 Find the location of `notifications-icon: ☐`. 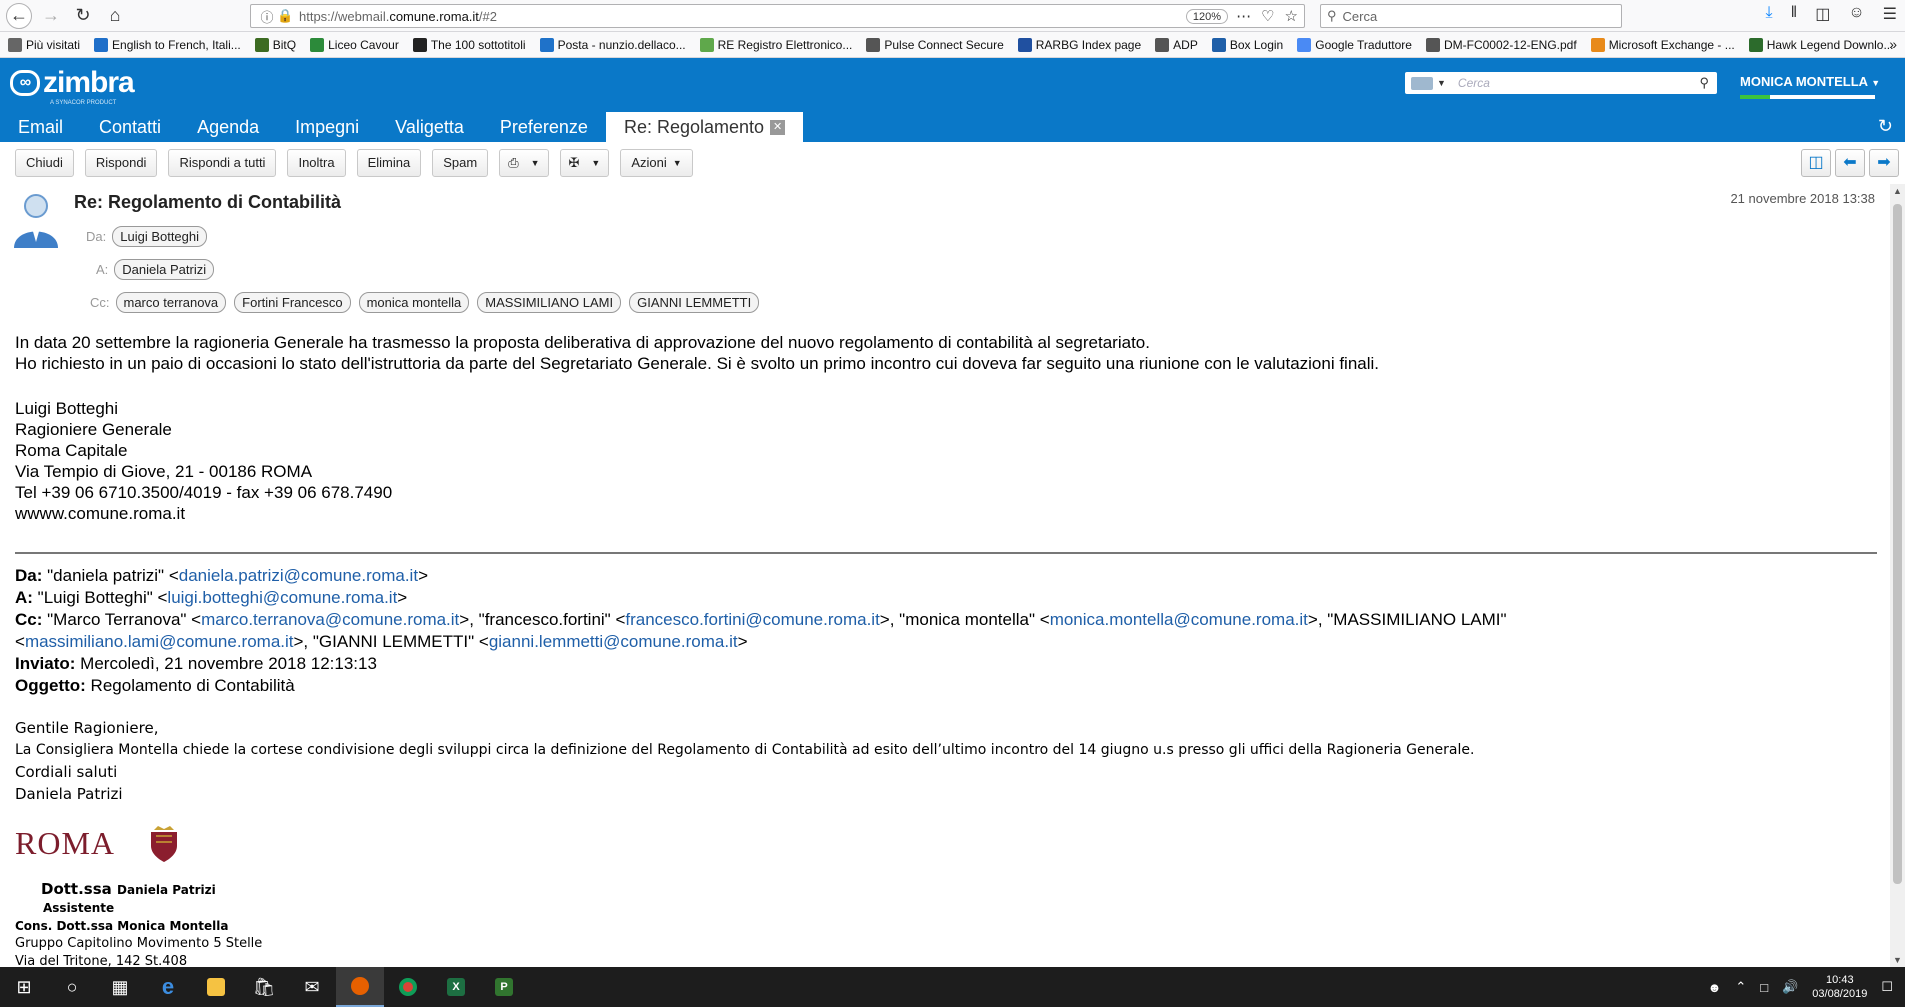

notifications-icon: ☐ is located at coordinates (1887, 987).